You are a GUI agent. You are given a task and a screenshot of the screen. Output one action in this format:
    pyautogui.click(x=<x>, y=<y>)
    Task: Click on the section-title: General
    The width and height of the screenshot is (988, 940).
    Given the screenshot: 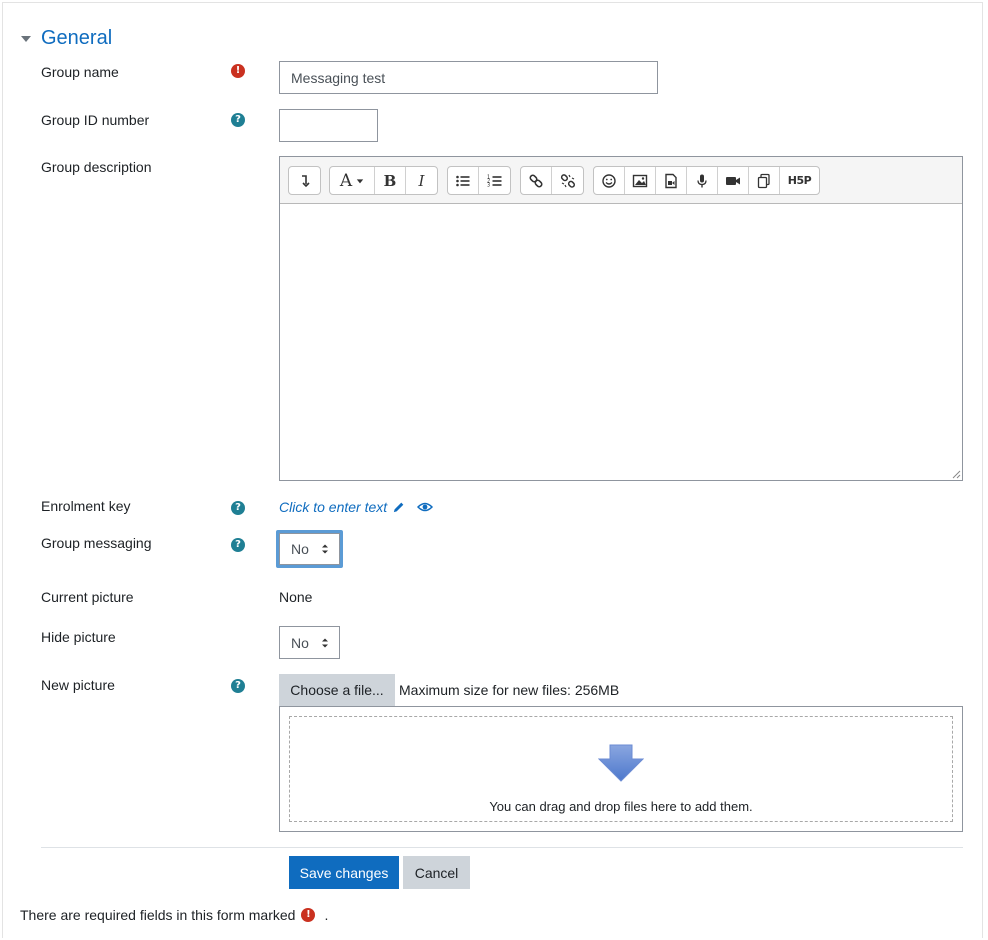 What is the action you would take?
    pyautogui.click(x=76, y=38)
    